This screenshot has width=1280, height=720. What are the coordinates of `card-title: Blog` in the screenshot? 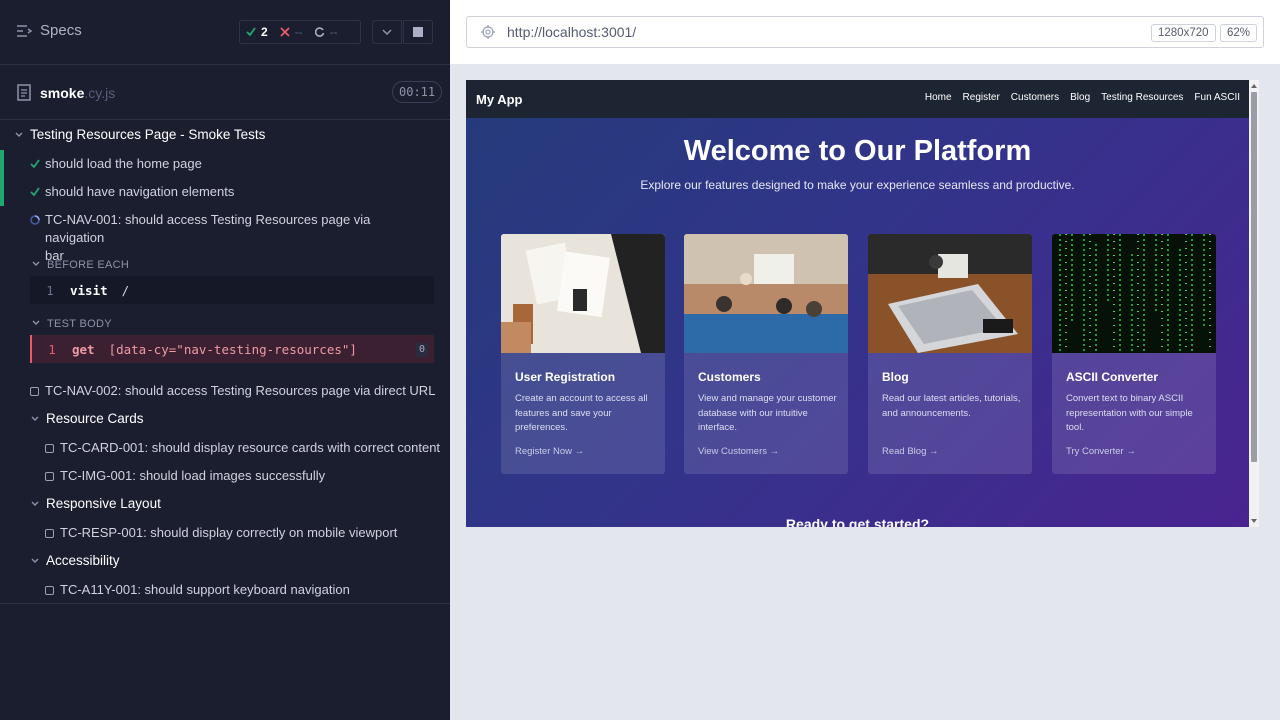 It's located at (895, 377).